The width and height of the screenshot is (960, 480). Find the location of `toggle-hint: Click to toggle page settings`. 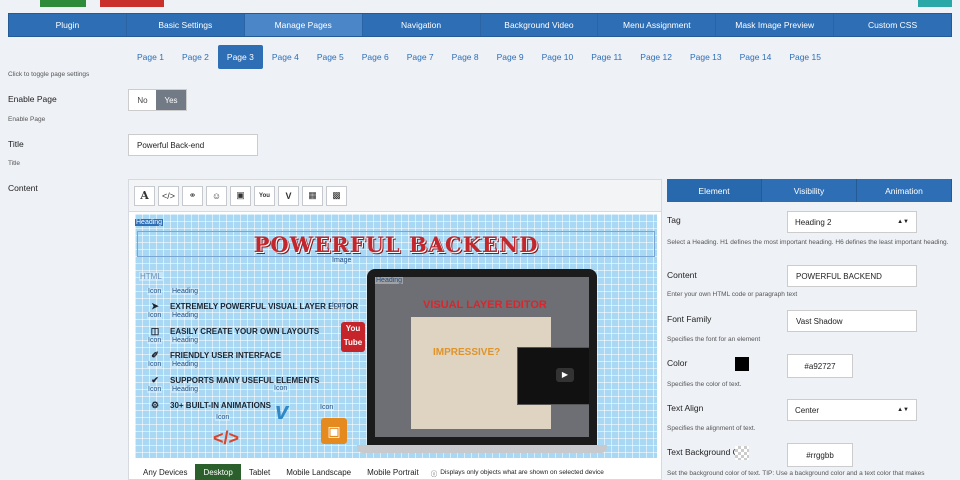

toggle-hint: Click to toggle page settings is located at coordinates (48, 74).